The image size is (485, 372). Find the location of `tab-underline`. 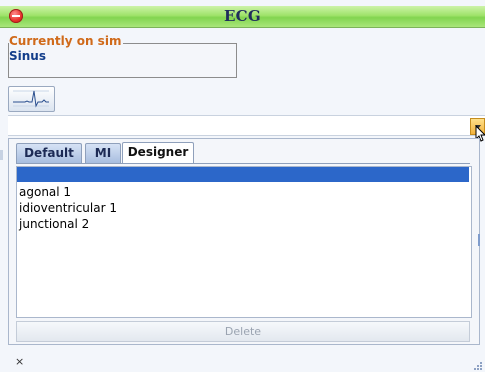

tab-underline is located at coordinates (243, 163).